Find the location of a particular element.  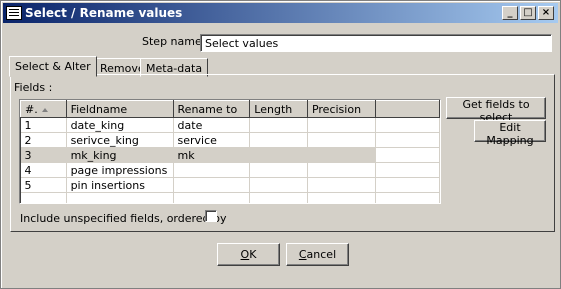

table-row-selected: 3 mk_king mk is located at coordinates (230, 155).